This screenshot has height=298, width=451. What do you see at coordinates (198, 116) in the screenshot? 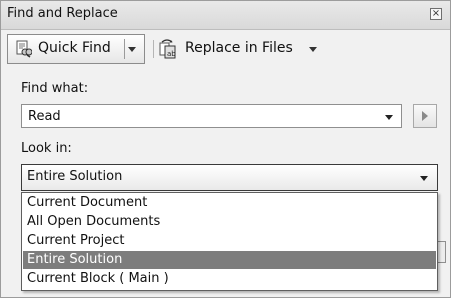
I see `find-what-input` at bounding box center [198, 116].